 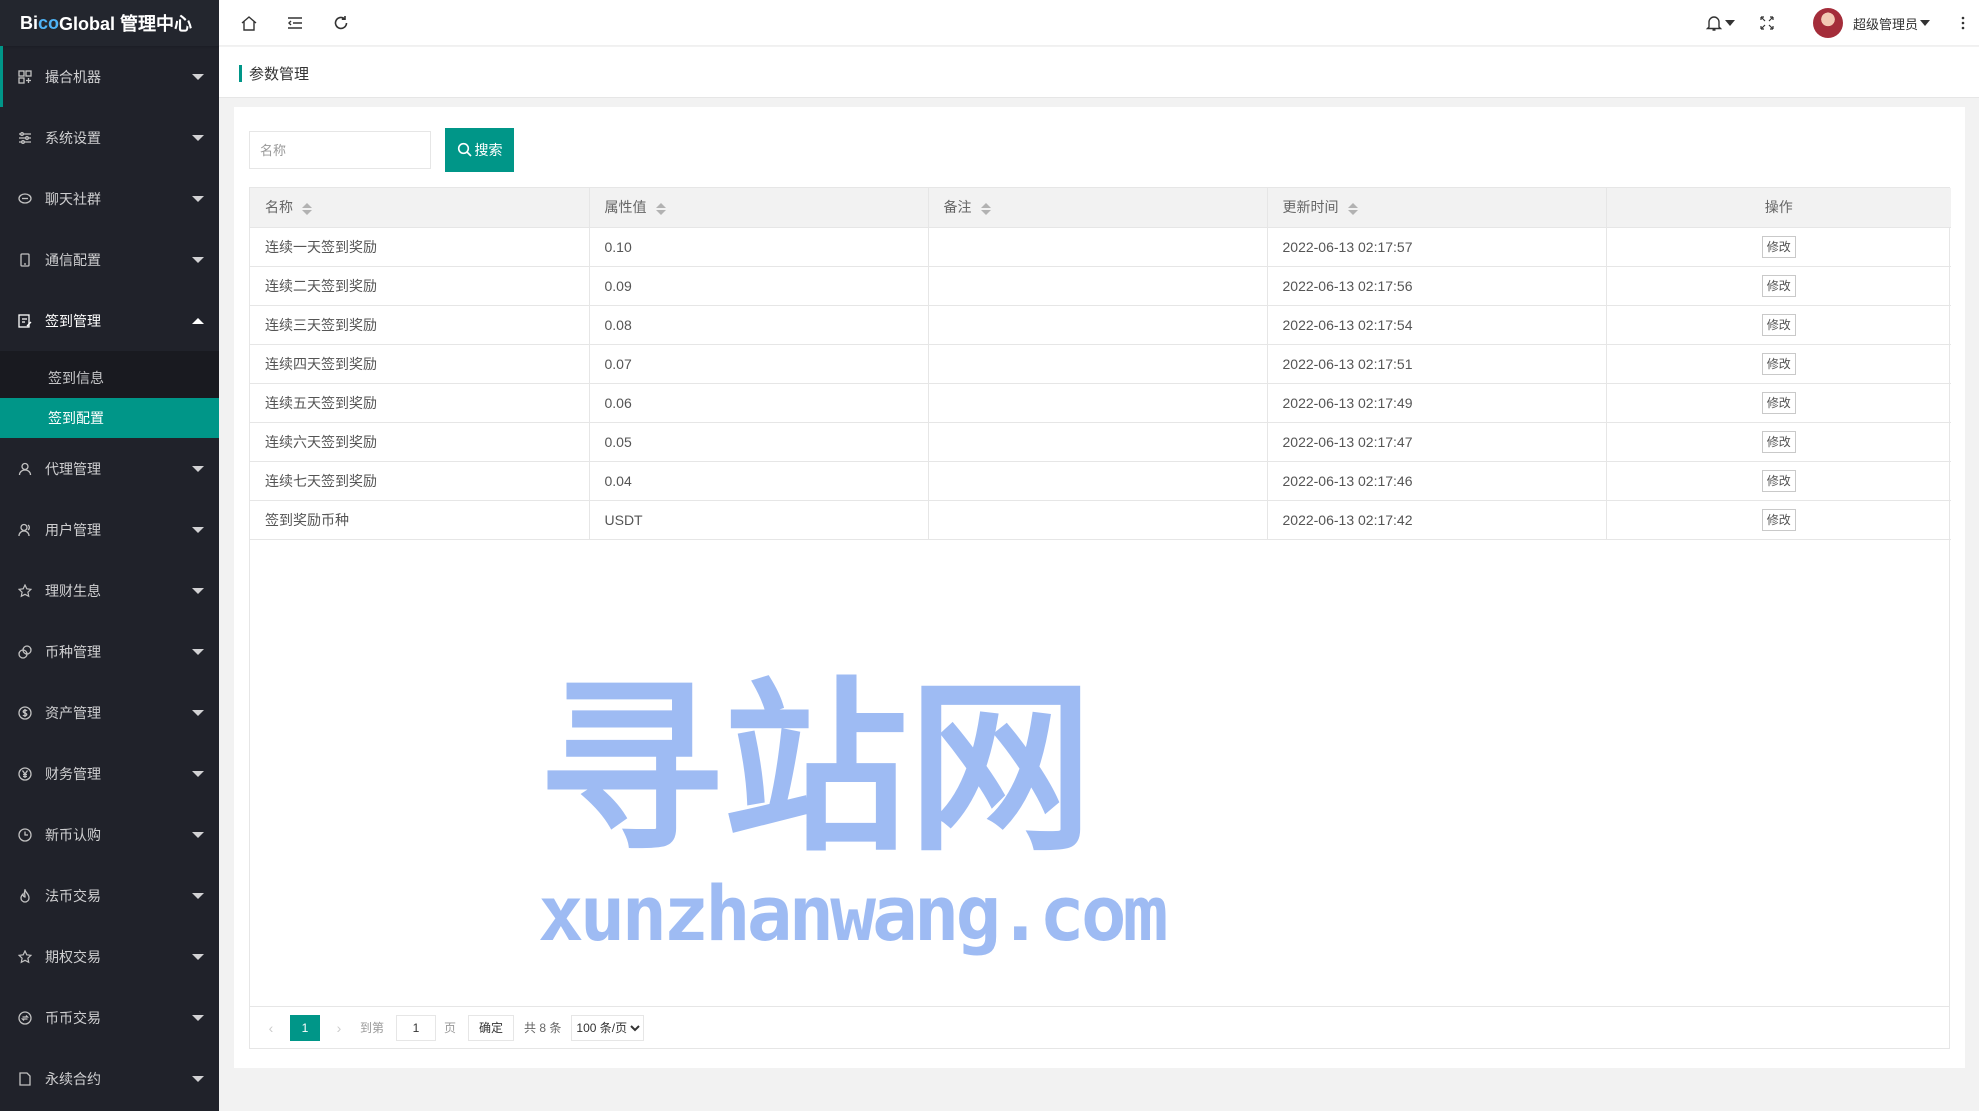 What do you see at coordinates (1100, 403) in the screenshot?
I see `table-row: 连续五天签到奖励 0.06 2022-06-13 02:17:49 修改` at bounding box center [1100, 403].